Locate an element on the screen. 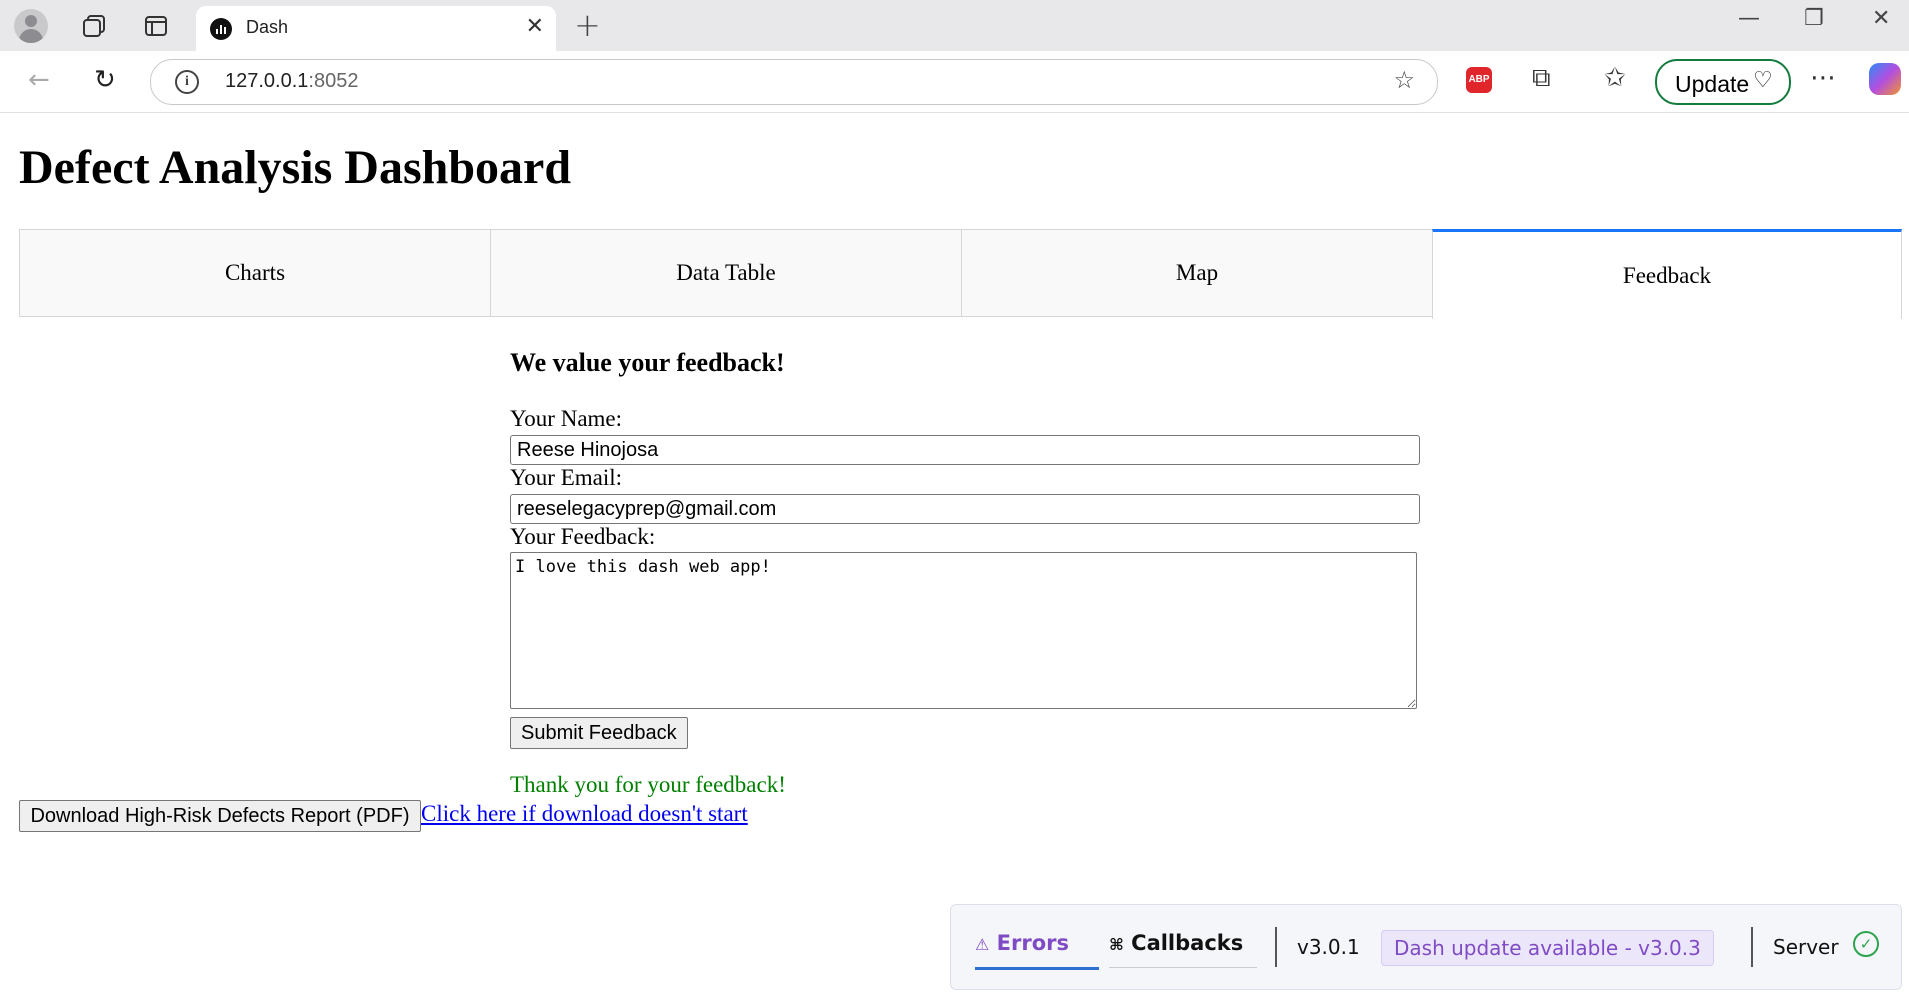 This screenshot has height=1000, width=1909. vertical-tabs-icon is located at coordinates (156, 26).